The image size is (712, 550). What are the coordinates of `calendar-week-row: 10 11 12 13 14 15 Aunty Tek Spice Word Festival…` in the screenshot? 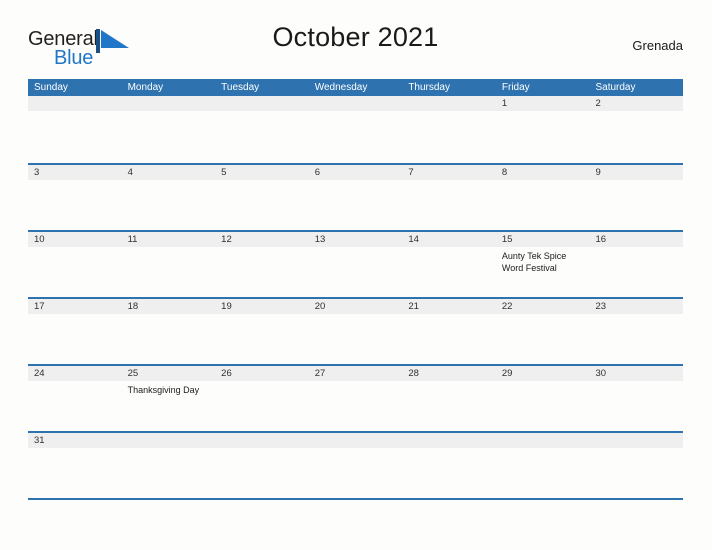 It's located at (356, 263).